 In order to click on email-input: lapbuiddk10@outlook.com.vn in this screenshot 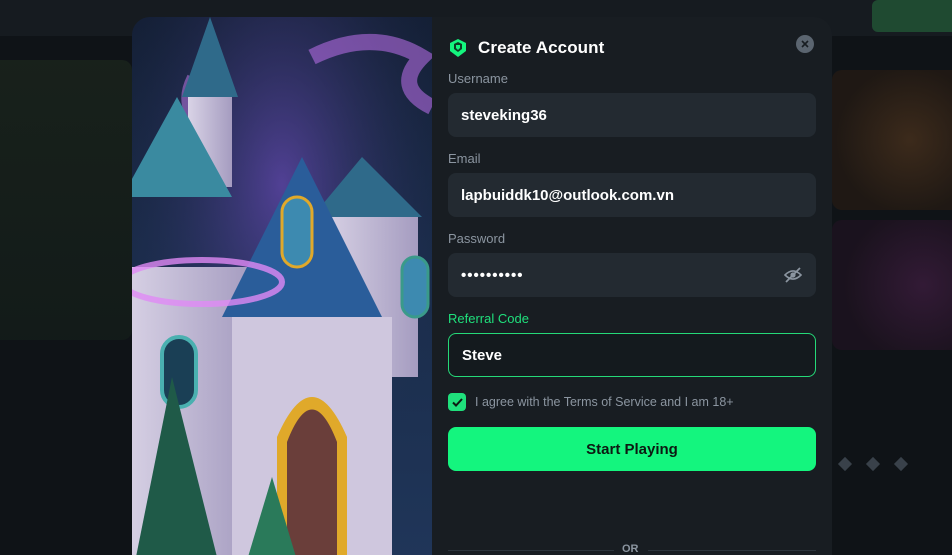, I will do `click(632, 195)`.